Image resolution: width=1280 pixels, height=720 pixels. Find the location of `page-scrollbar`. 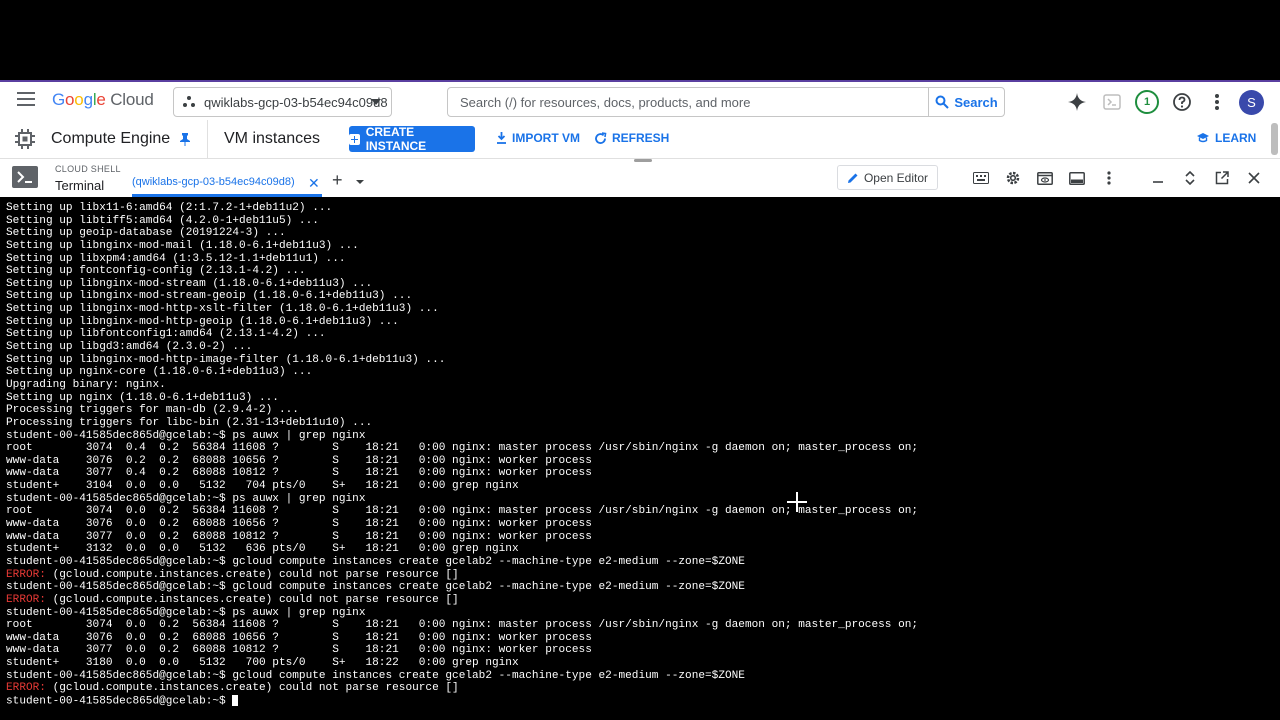

page-scrollbar is located at coordinates (1274, 139).